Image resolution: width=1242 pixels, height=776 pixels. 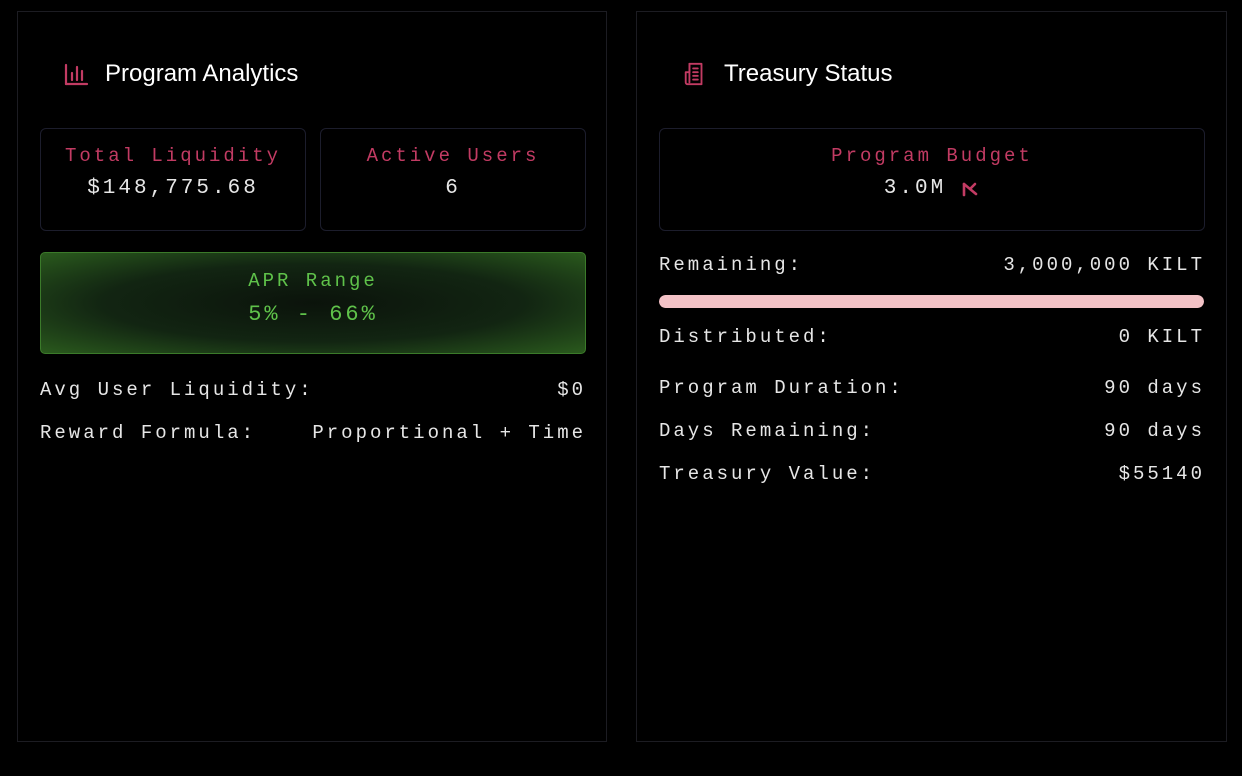 I want to click on row-value: $55140, so click(x=1161, y=474).